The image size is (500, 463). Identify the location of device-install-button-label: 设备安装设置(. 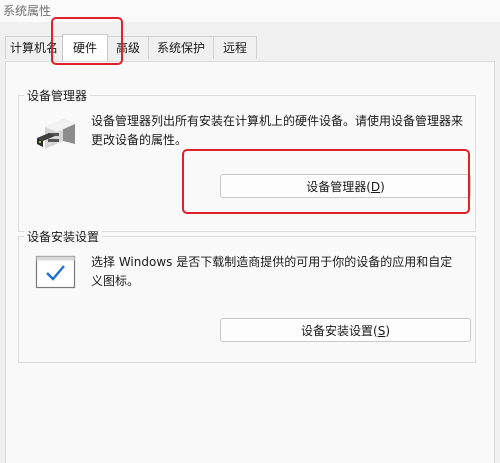
(339, 331).